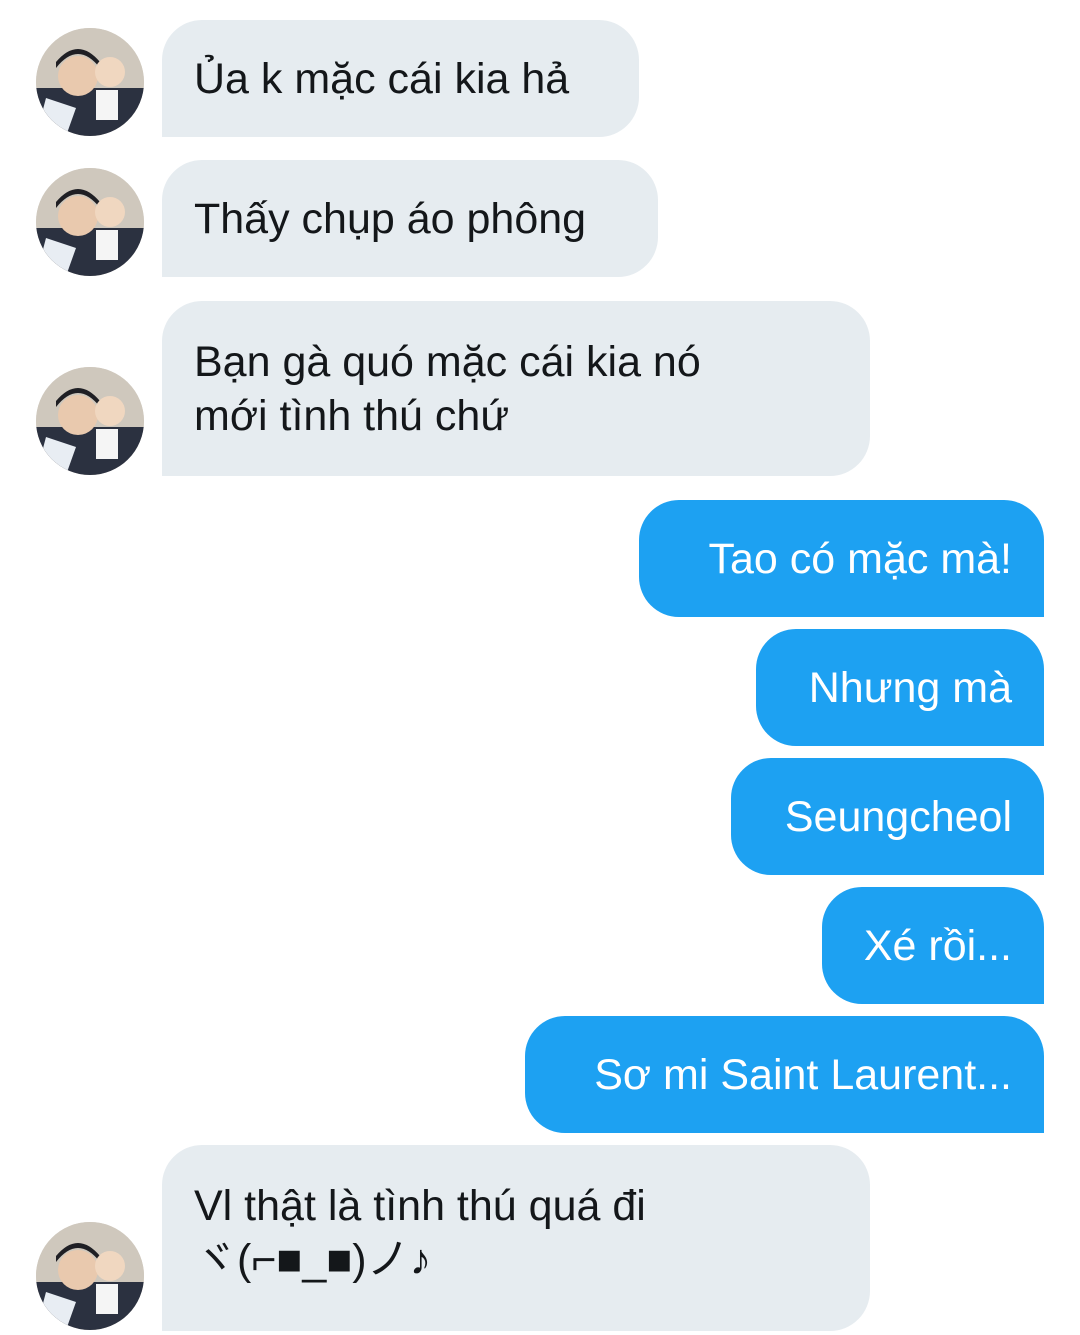 This screenshot has width=1080, height=1335. I want to click on message-text: Thấy chụp áo phông, so click(390, 219).